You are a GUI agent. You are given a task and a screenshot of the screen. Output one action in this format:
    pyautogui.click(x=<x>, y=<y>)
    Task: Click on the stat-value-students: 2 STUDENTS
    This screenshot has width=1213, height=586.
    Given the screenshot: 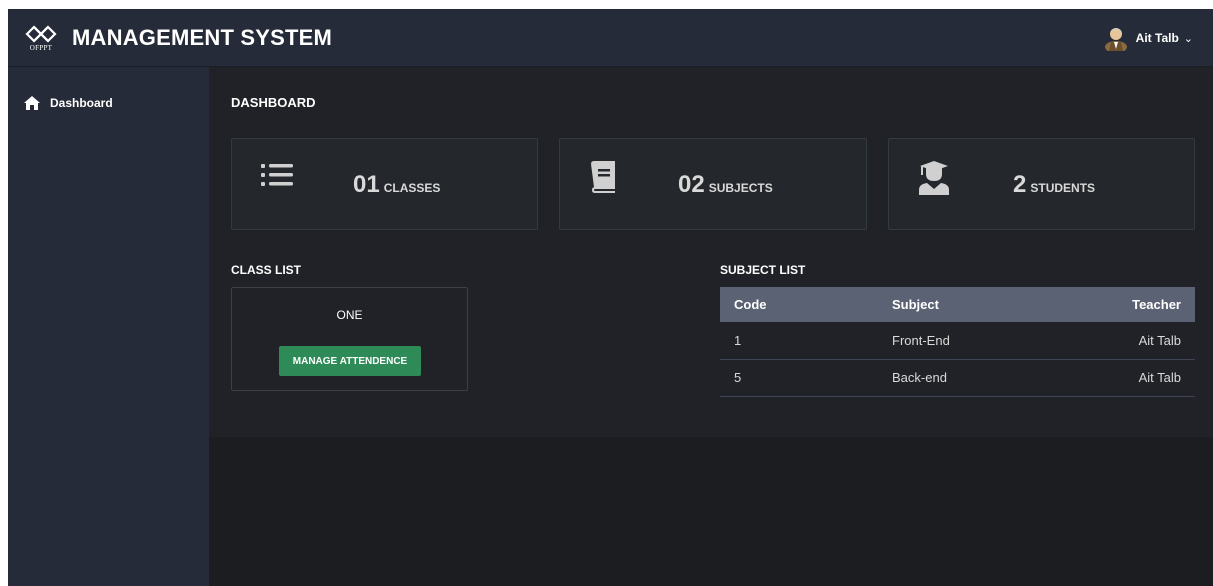 What is the action you would take?
    pyautogui.click(x=1054, y=185)
    